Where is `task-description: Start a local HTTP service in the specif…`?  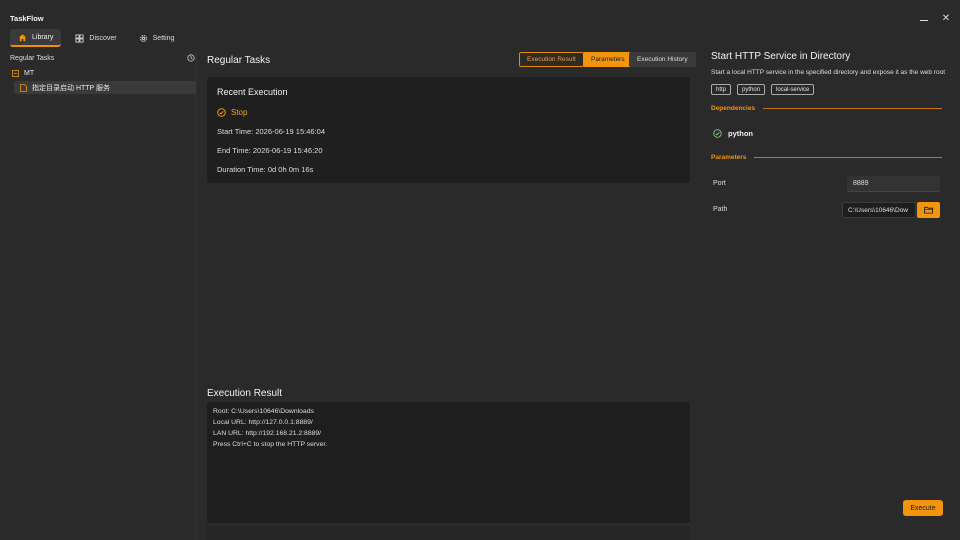
task-description: Start a local HTTP service in the specif… is located at coordinates (828, 72).